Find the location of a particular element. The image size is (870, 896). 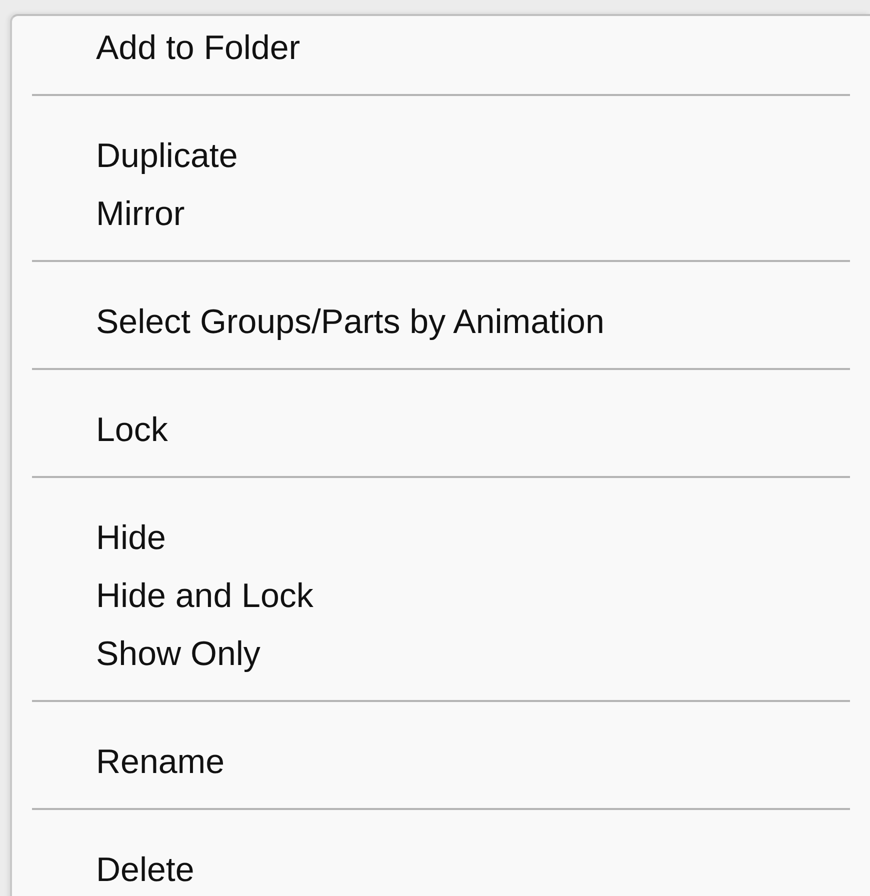

menu-item: Duplicate is located at coordinates (167, 156).